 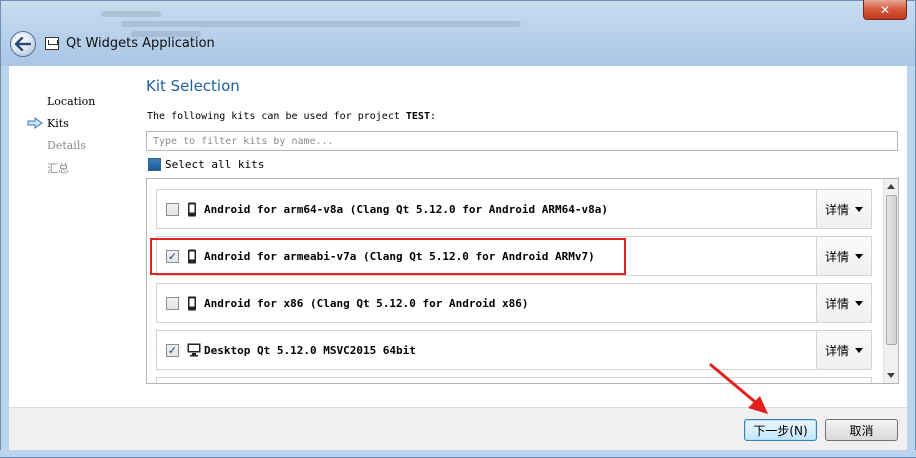 I want to click on page-title: Kit Selection, so click(x=193, y=86).